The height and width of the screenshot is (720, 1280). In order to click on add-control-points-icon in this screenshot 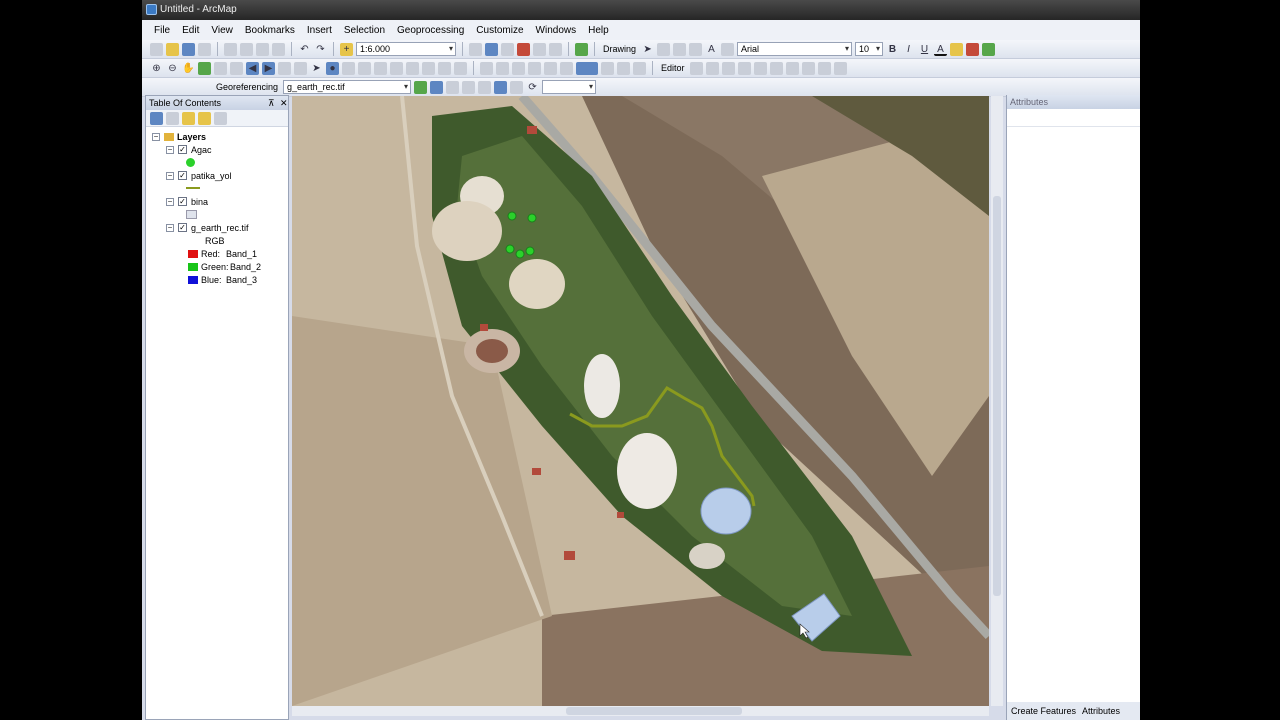, I will do `click(453, 87)`.